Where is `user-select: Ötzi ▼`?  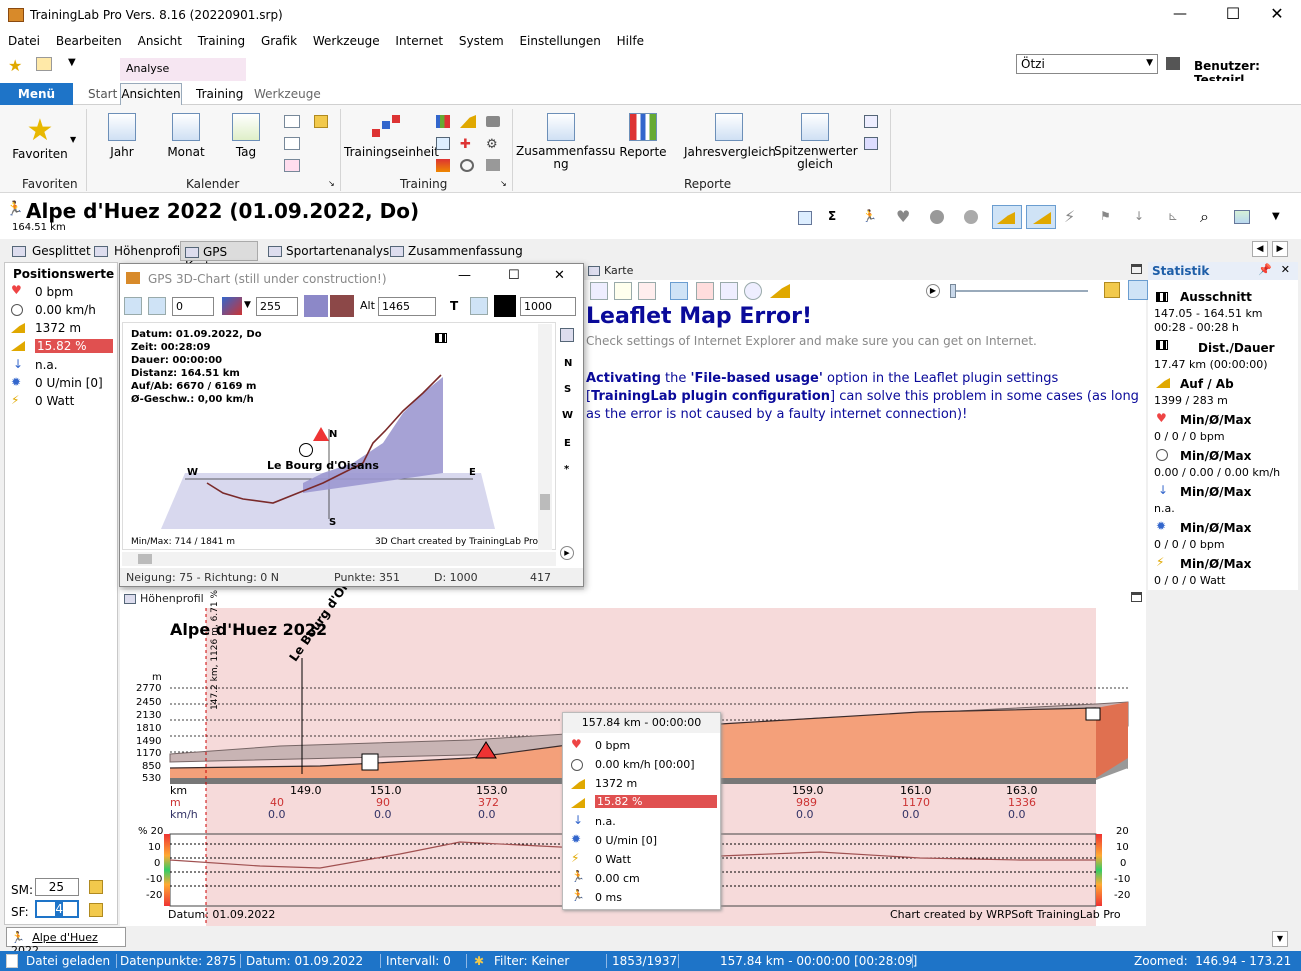 user-select: Ötzi ▼ is located at coordinates (1087, 64).